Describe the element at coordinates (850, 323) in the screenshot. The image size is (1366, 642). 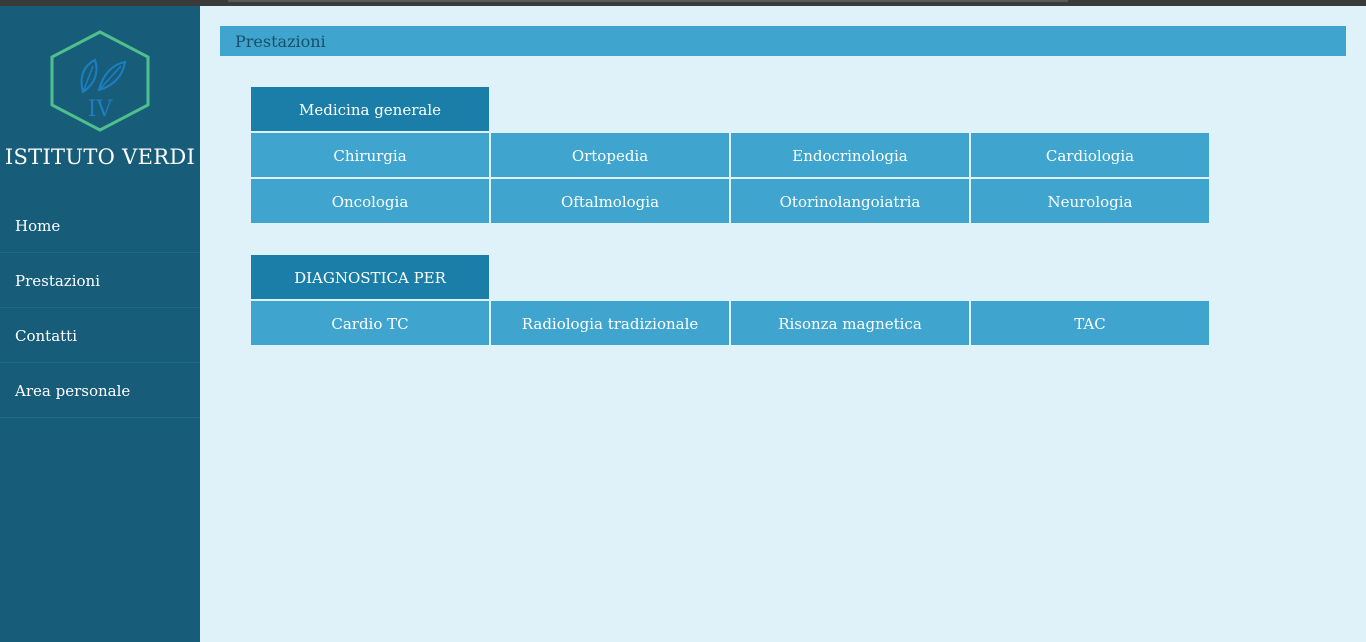
I see `service-tile: Risonza magnetica` at that location.